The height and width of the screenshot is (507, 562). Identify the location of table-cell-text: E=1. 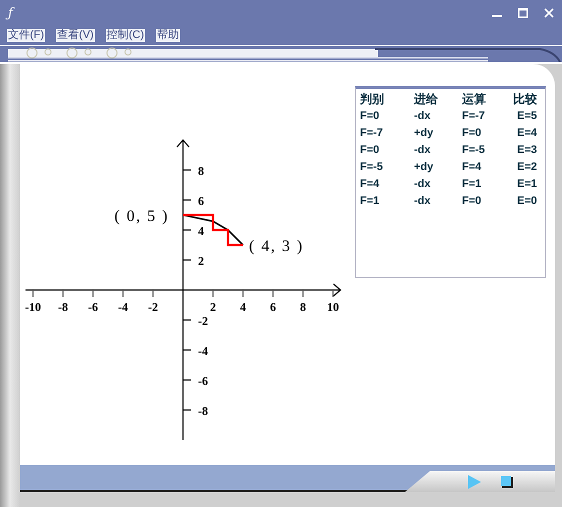
(527, 184).